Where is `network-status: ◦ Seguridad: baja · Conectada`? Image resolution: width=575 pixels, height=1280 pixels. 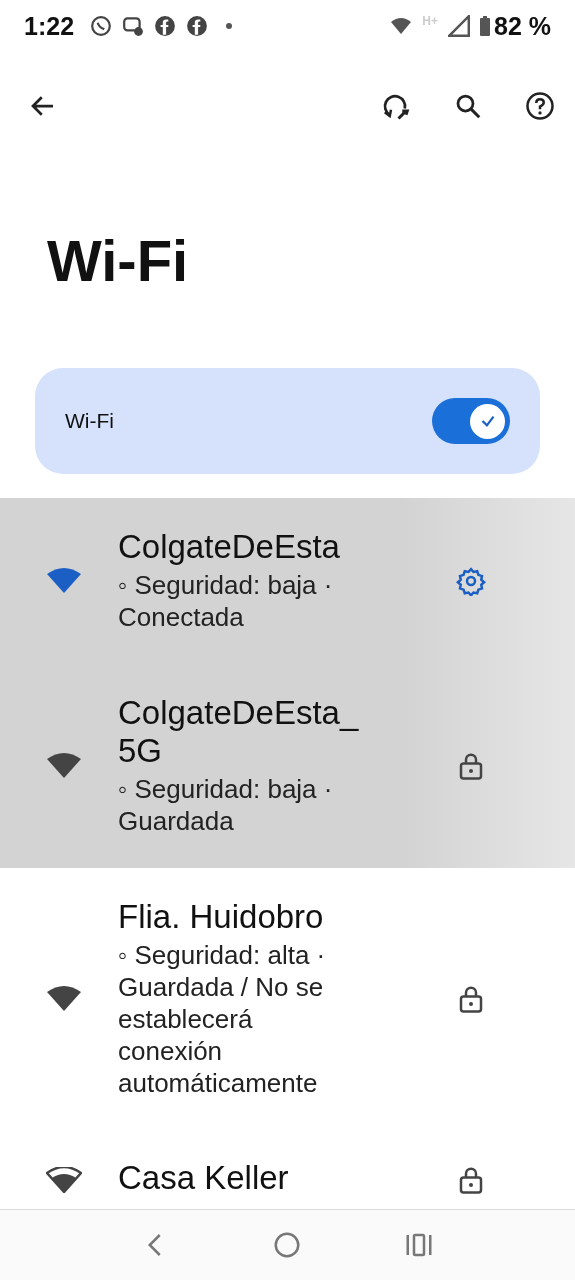 network-status: ◦ Seguridad: baja · Conectada is located at coordinates (226, 601).